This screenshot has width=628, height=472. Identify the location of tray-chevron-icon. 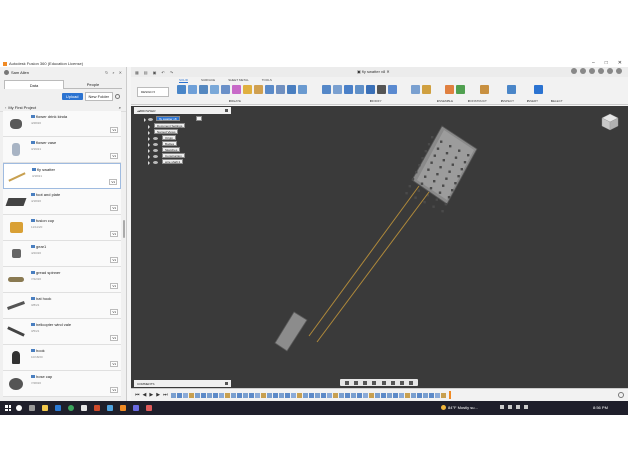
(502, 407).